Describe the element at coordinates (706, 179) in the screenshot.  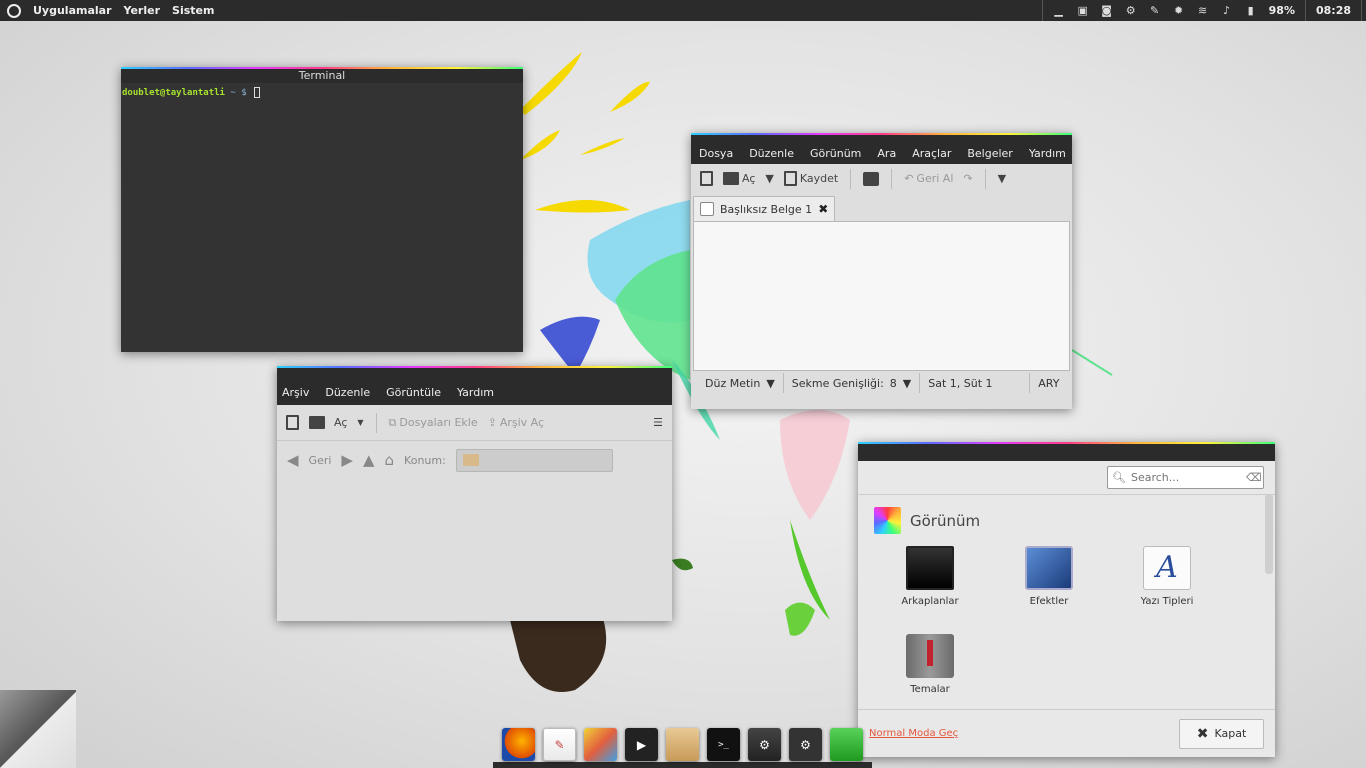
I see `new-document-button` at that location.